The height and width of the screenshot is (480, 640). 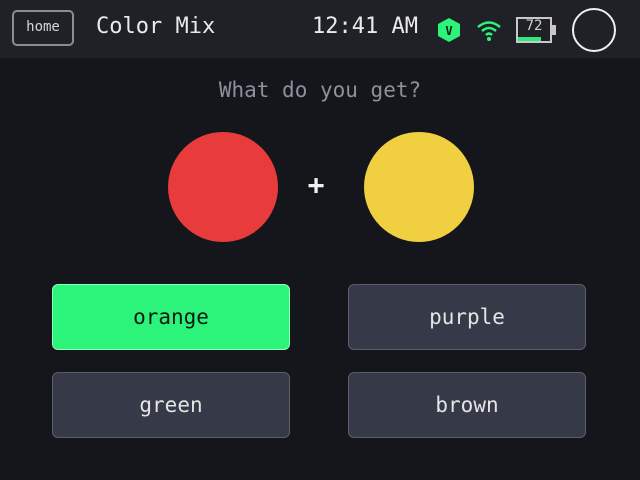 What do you see at coordinates (156, 26) in the screenshot?
I see `app-title: Color Mix` at bounding box center [156, 26].